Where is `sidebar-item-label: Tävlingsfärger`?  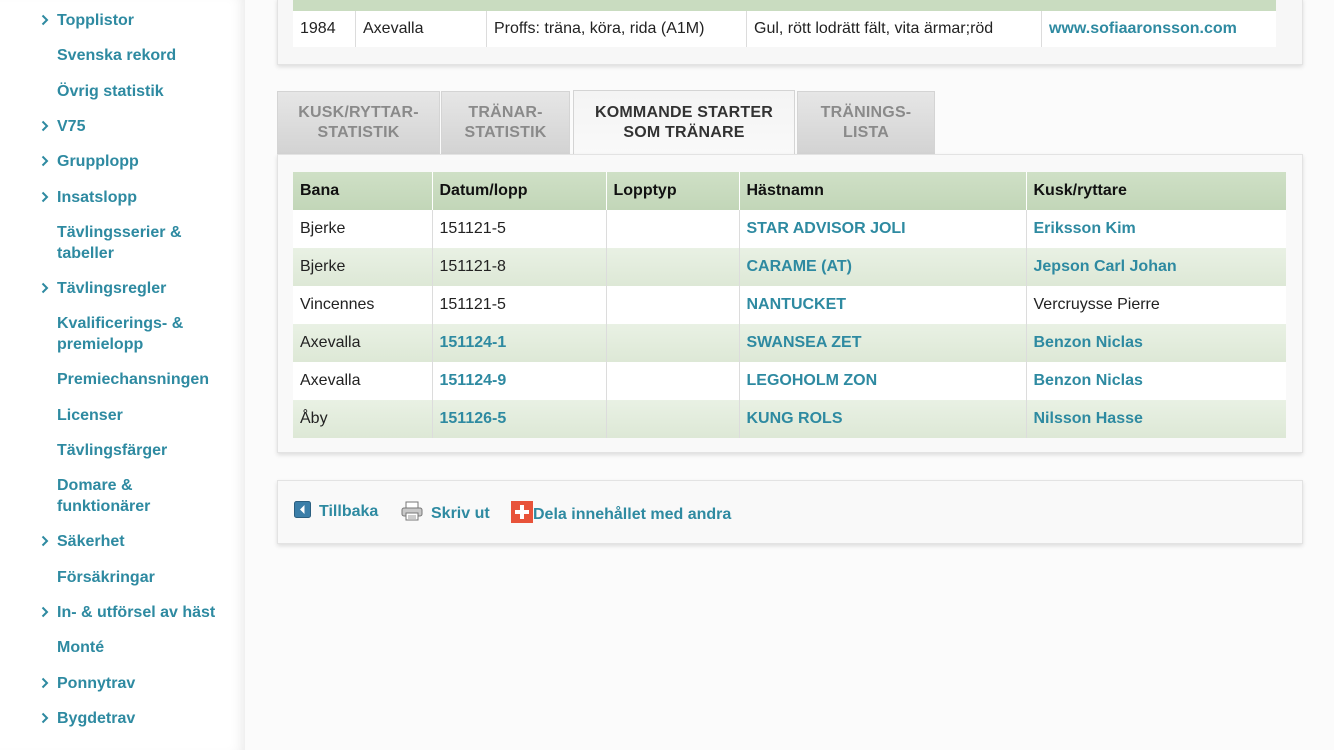 sidebar-item-label: Tävlingsfärger is located at coordinates (112, 450).